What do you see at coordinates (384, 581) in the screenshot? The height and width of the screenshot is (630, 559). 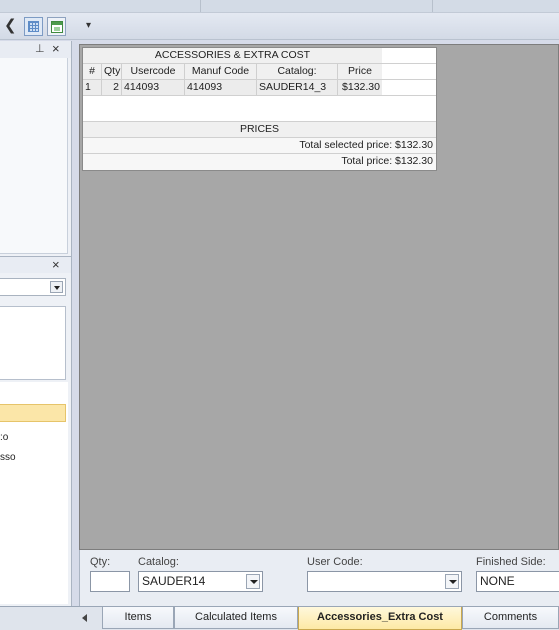 I see `usercode-select` at bounding box center [384, 581].